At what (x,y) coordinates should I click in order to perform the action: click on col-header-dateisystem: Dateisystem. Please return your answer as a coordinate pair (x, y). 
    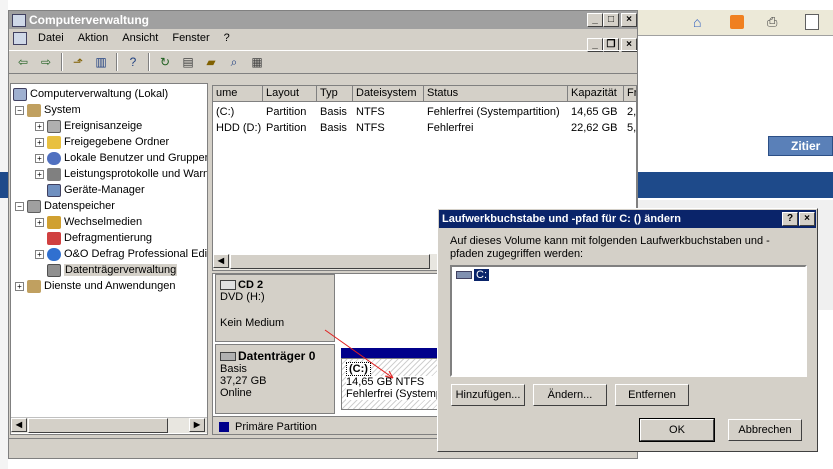
    Looking at the image, I should click on (388, 94).